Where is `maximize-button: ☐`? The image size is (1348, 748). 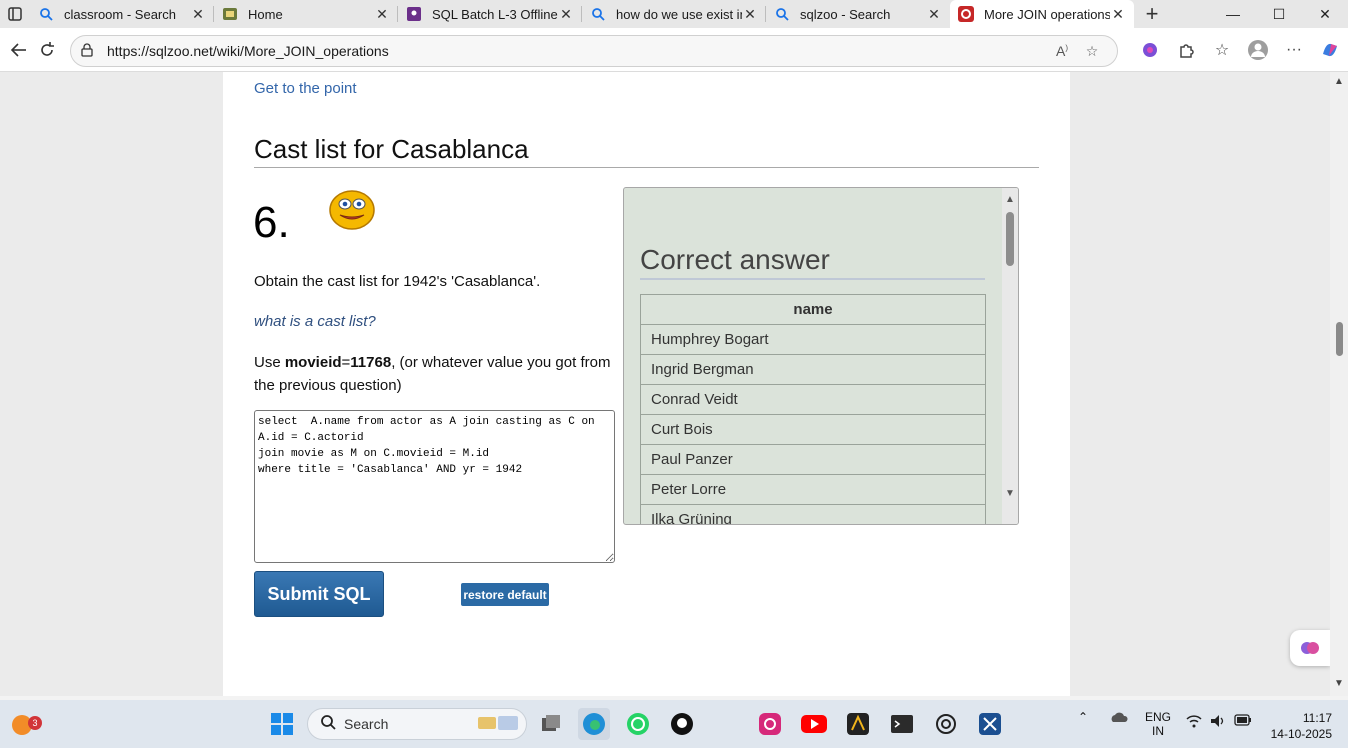
maximize-button: ☐ is located at coordinates (1279, 14).